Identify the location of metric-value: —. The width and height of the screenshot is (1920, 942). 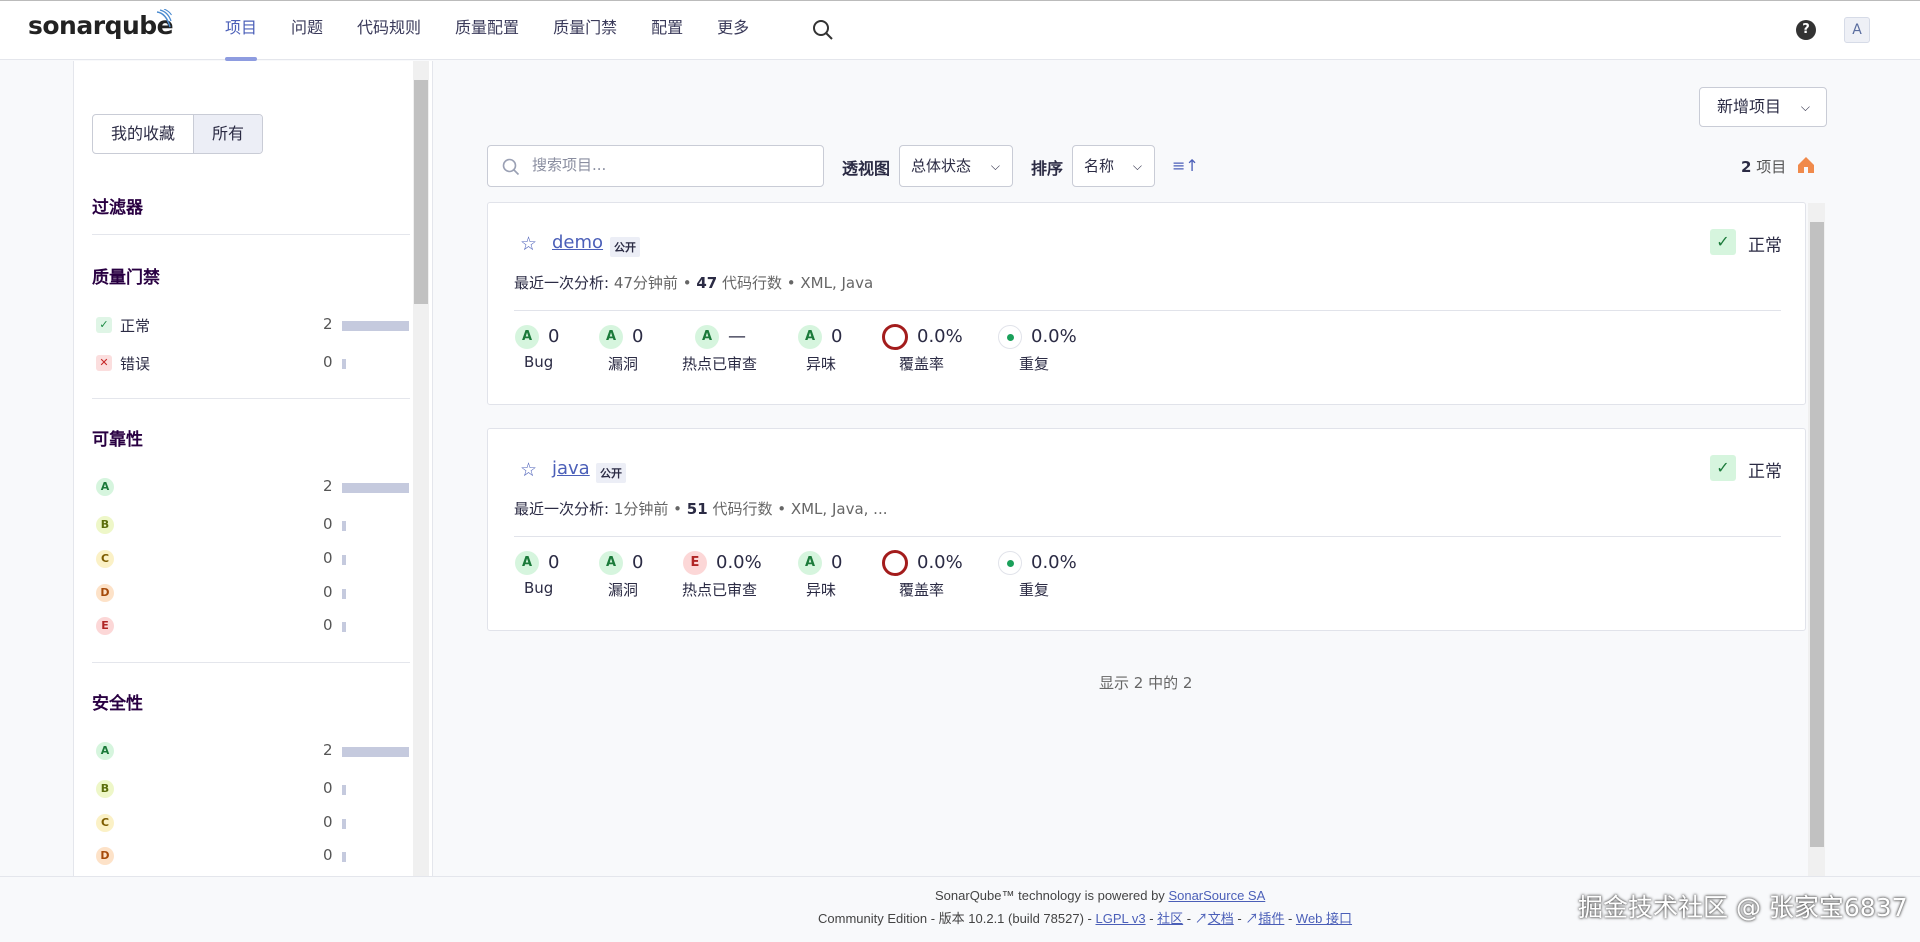
(737, 336).